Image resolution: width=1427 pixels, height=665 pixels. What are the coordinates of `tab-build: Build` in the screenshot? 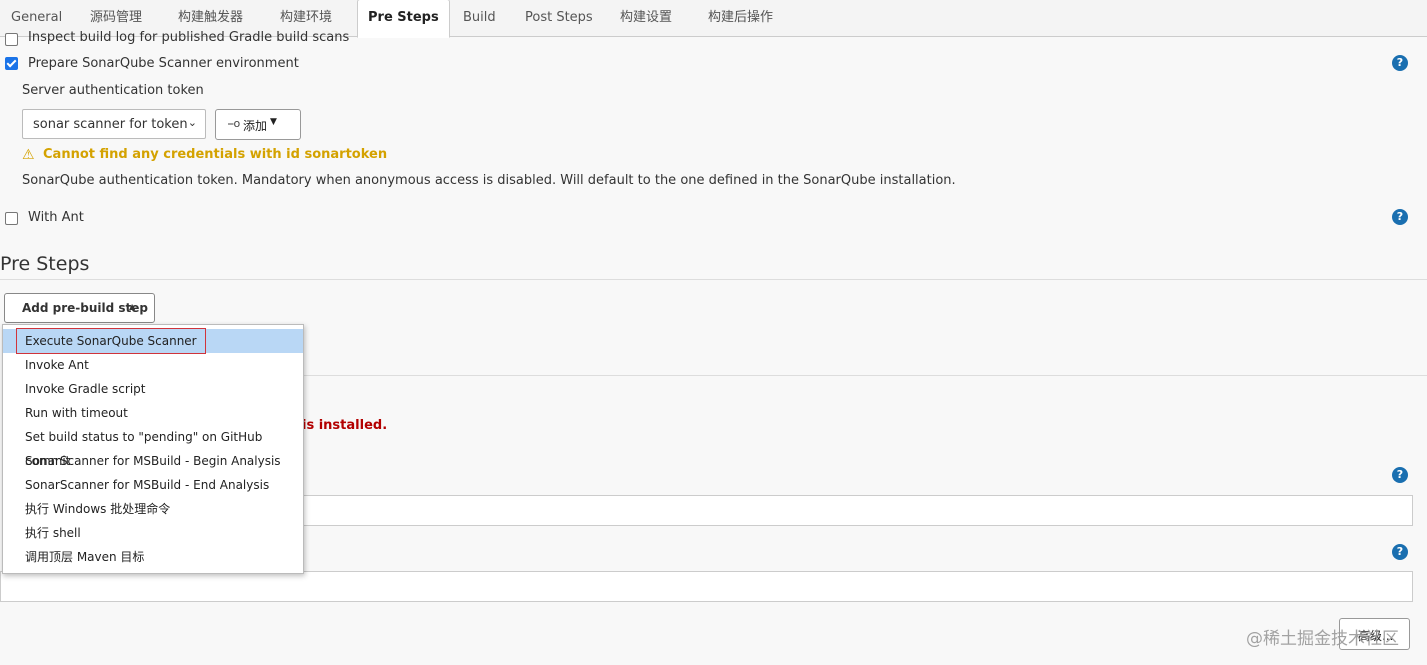 It's located at (479, 18).